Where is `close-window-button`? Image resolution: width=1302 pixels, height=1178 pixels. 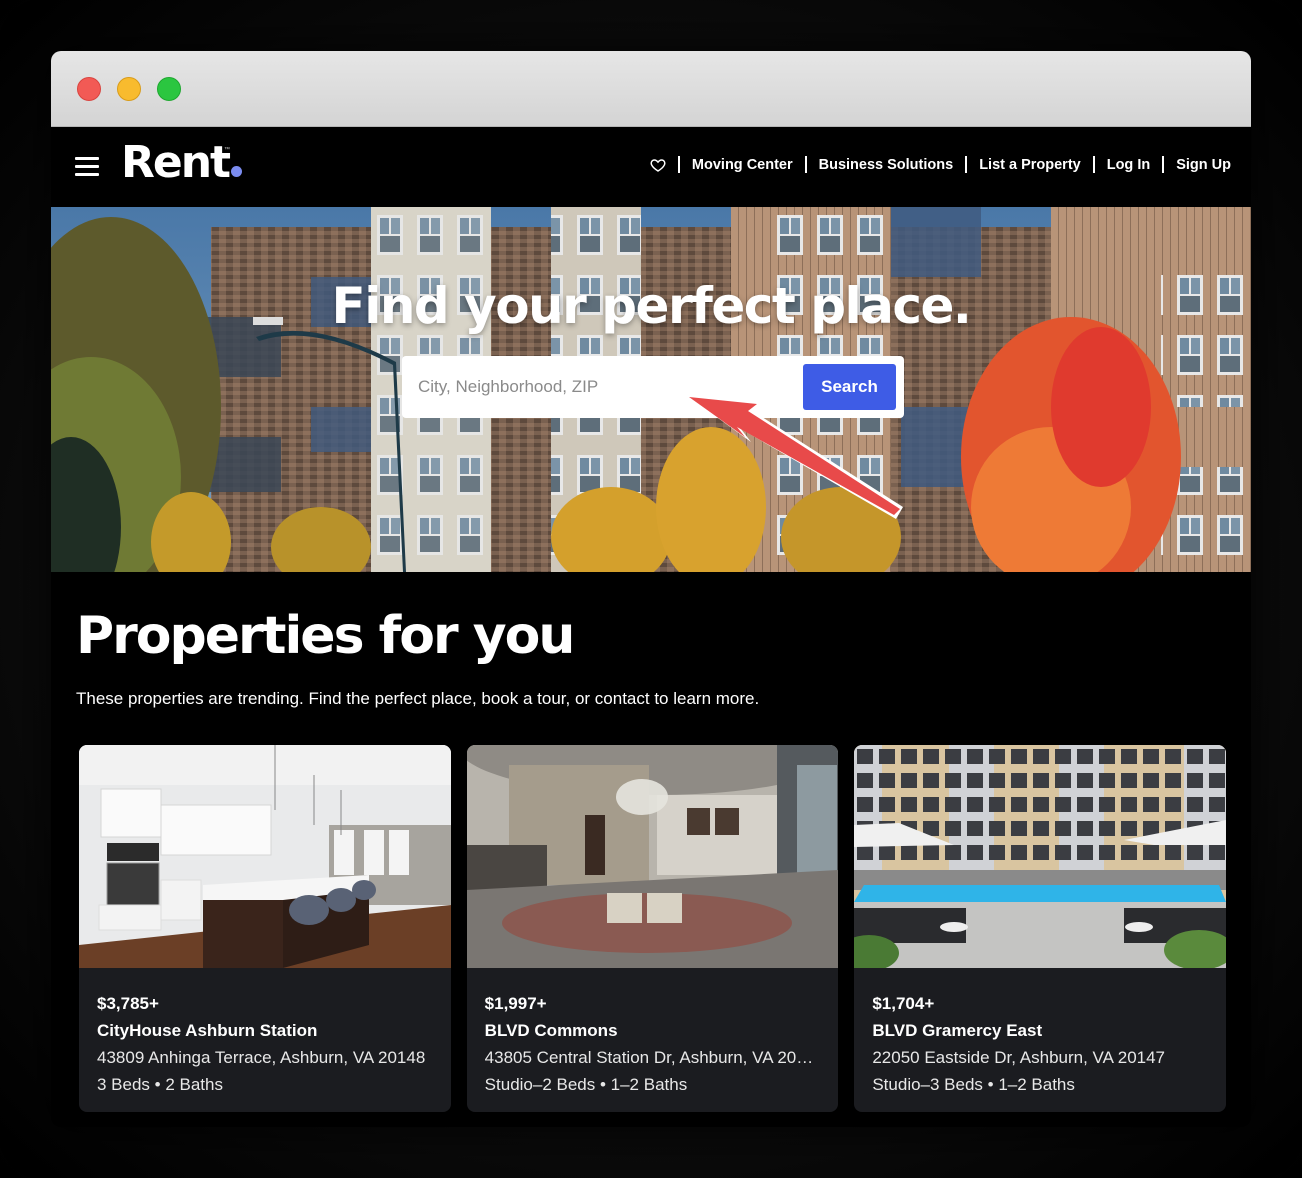
close-window-button is located at coordinates (89, 89).